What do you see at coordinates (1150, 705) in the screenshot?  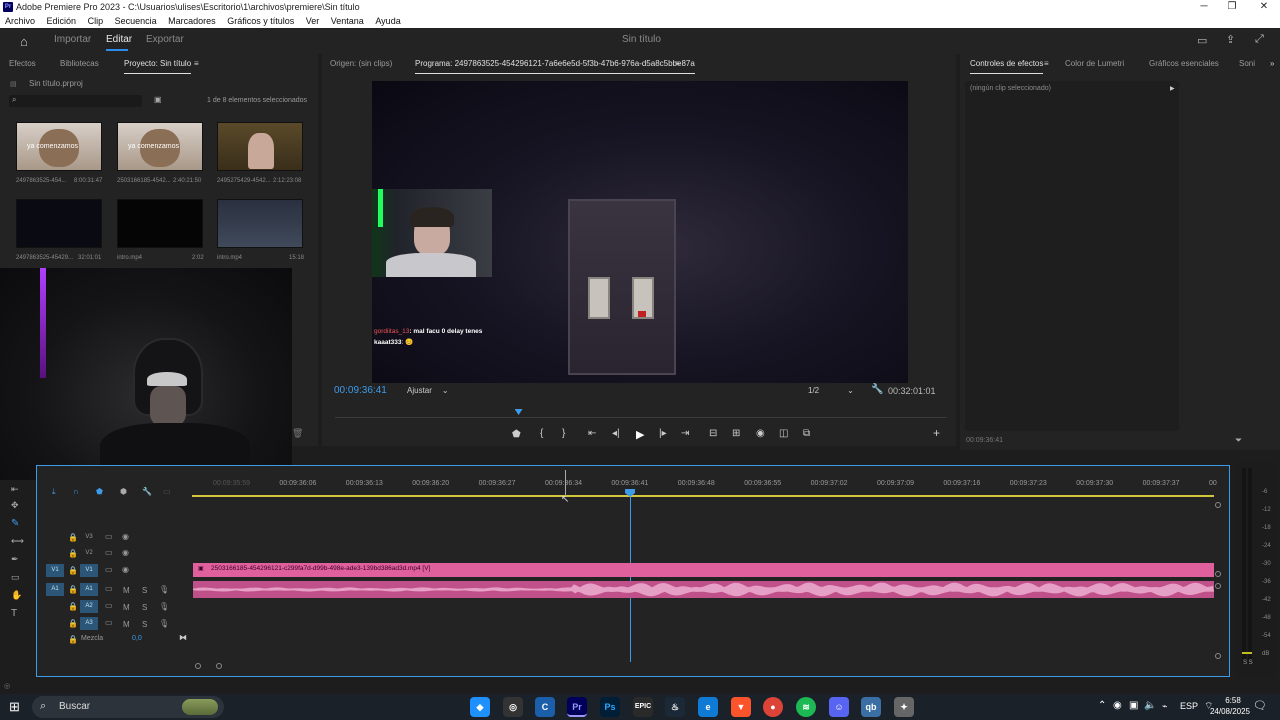 I see `tray-volume-icon: 🔈` at bounding box center [1150, 705].